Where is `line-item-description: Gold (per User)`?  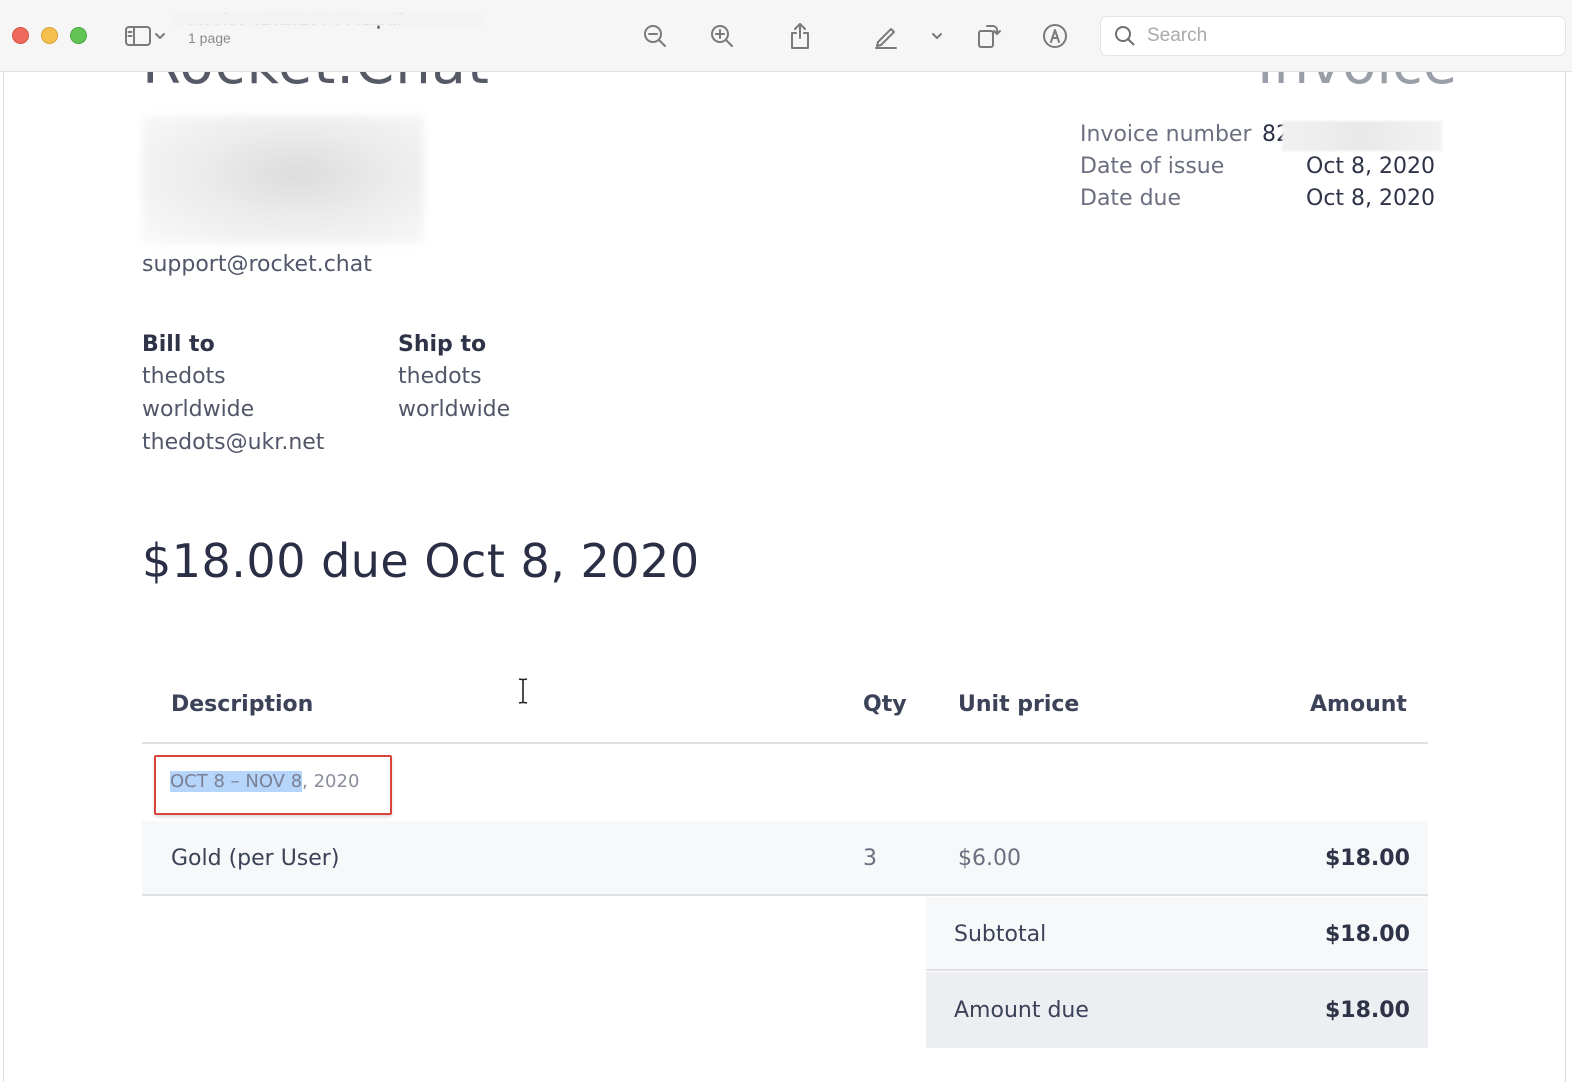 line-item-description: Gold (per User) is located at coordinates (255, 858).